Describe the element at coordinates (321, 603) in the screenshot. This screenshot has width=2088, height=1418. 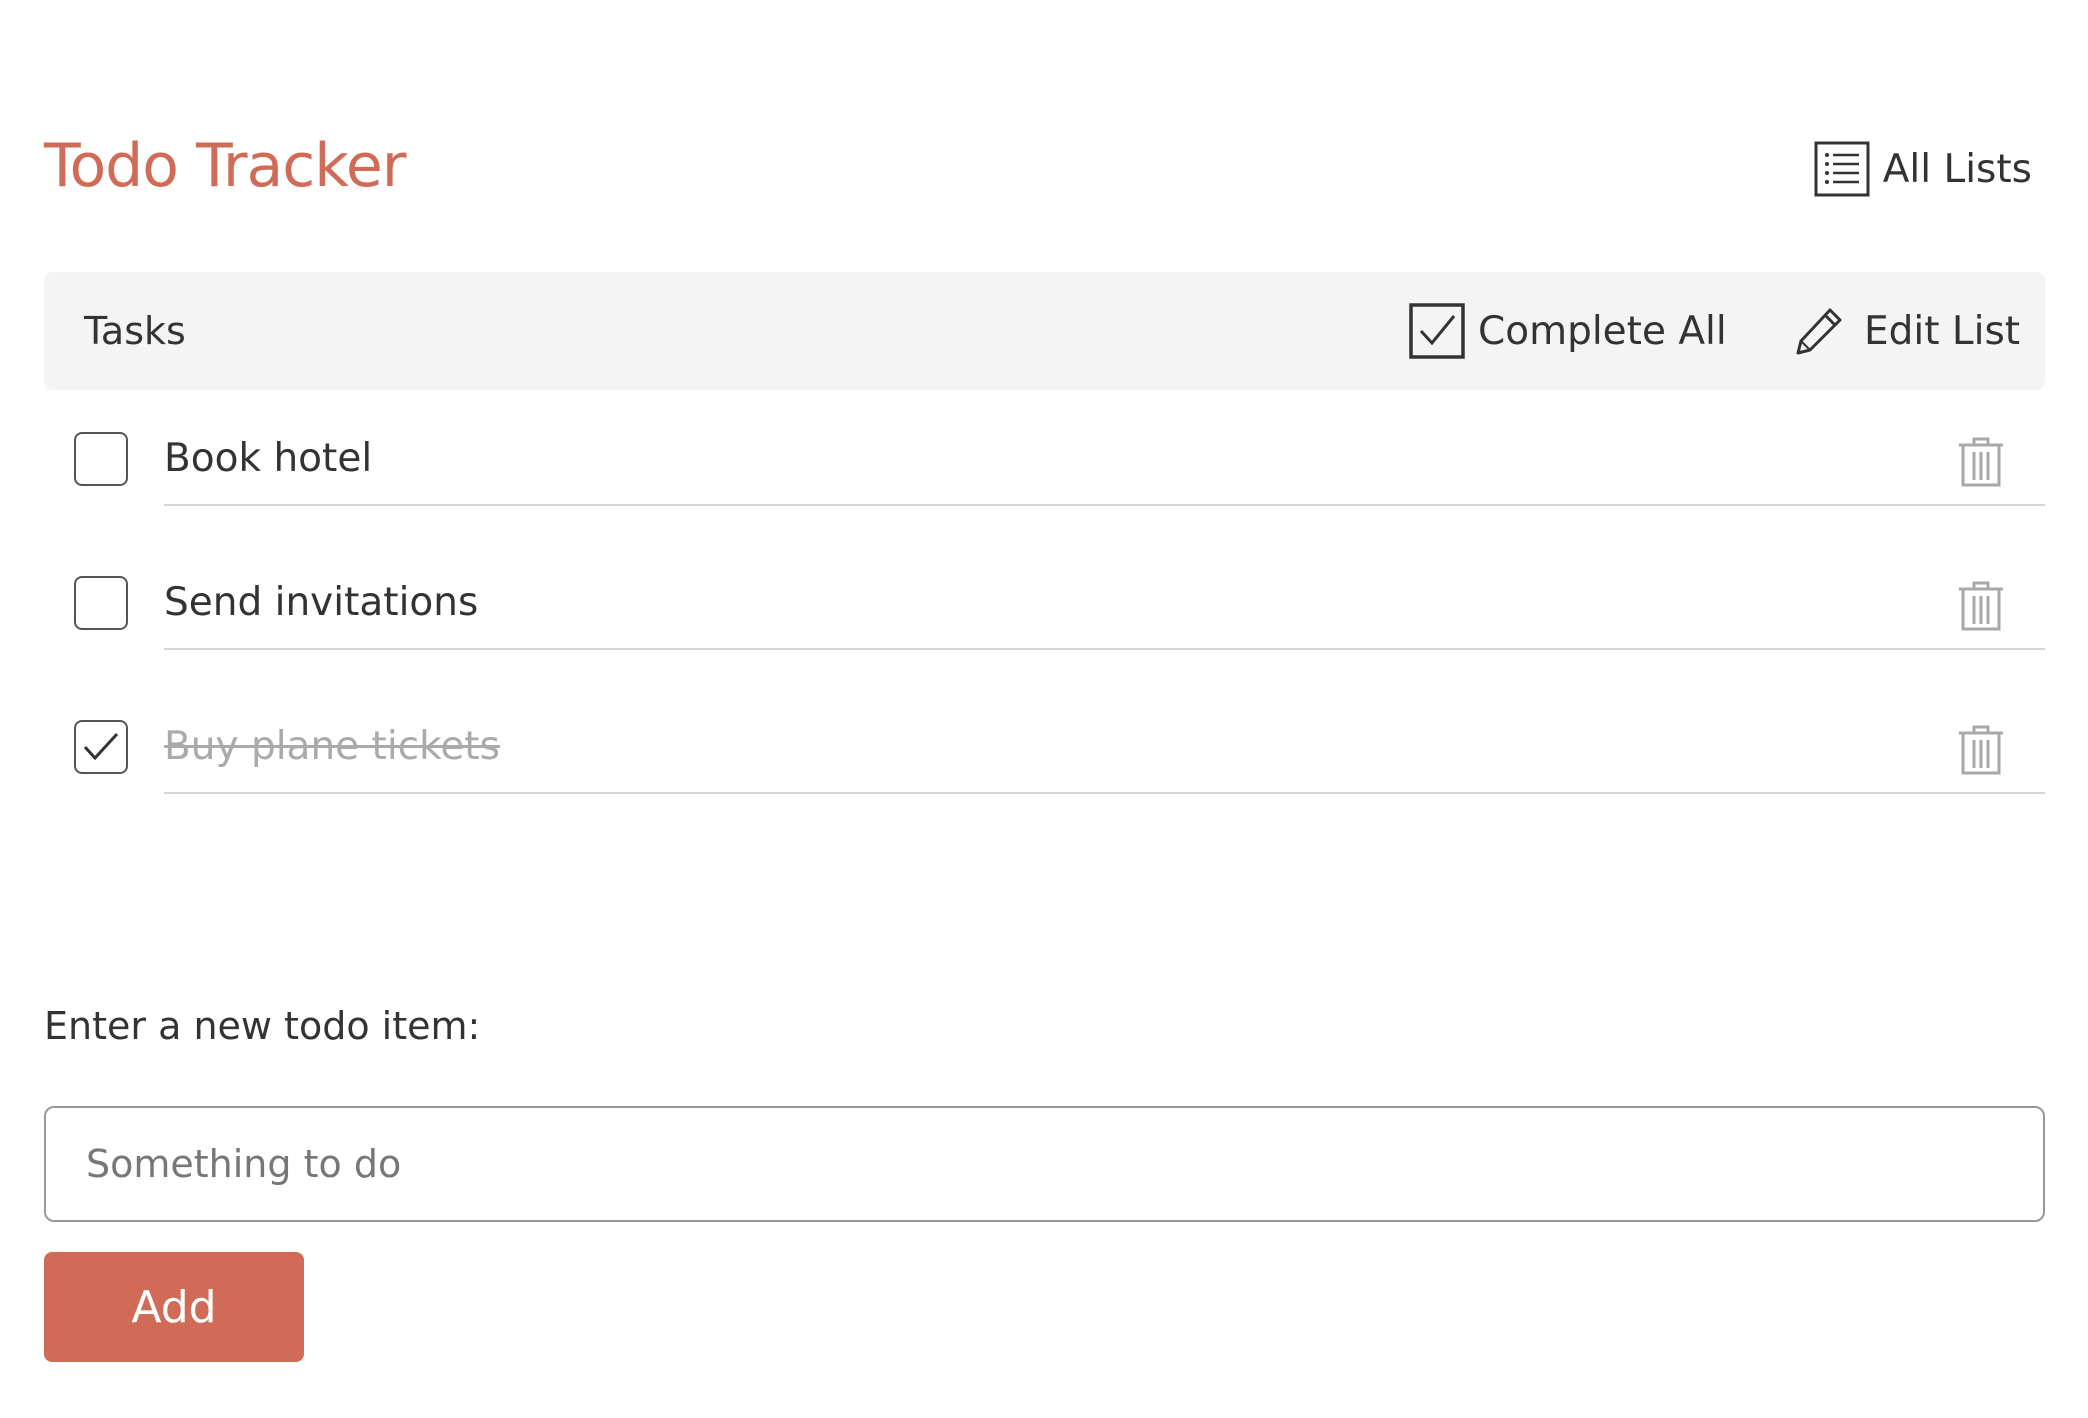
I see `task-text: Send invitations` at that location.